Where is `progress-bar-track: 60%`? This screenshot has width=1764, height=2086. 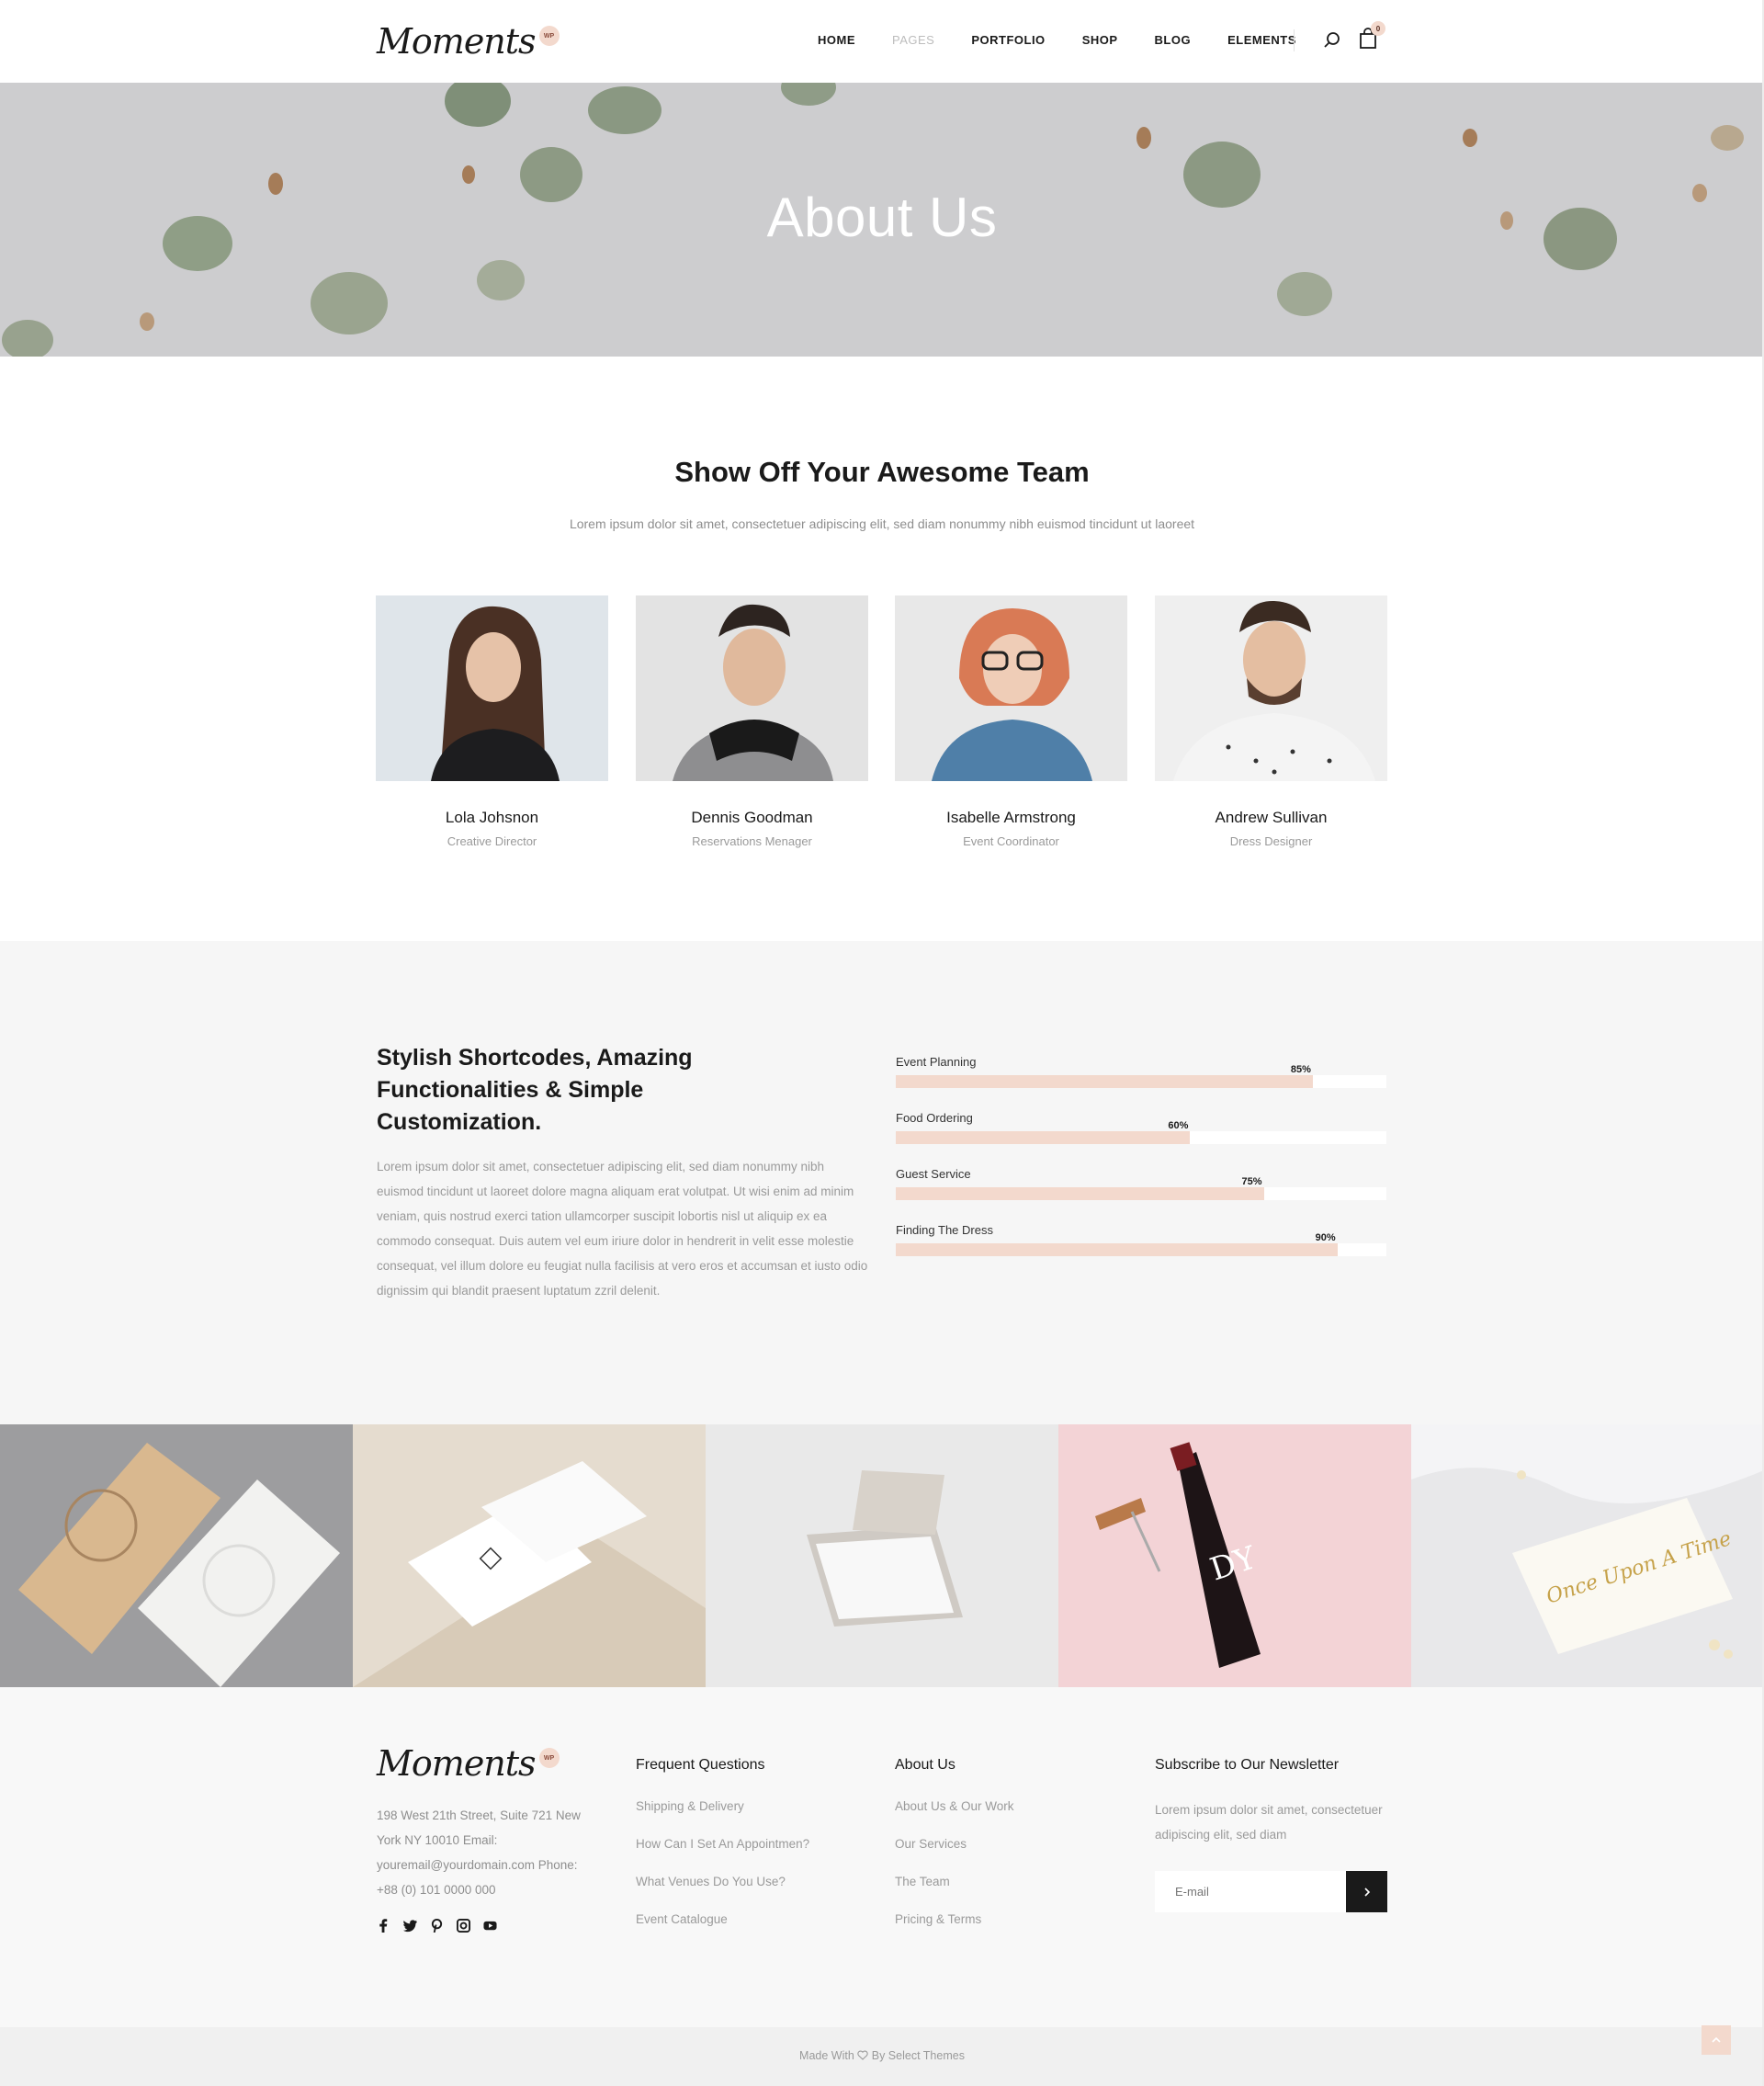
progress-bar-track: 60% is located at coordinates (1141, 1132).